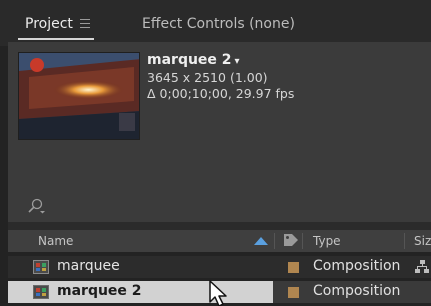 This screenshot has width=431, height=306. What do you see at coordinates (49, 24) in the screenshot?
I see `tab-project: Project` at bounding box center [49, 24].